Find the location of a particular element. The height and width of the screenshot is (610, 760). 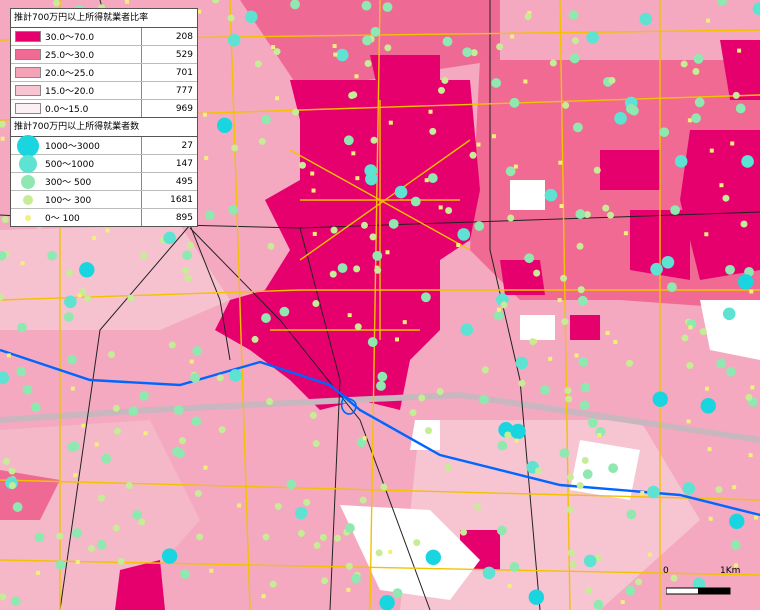

count-legend-label: 500～1000 is located at coordinates (93, 163).